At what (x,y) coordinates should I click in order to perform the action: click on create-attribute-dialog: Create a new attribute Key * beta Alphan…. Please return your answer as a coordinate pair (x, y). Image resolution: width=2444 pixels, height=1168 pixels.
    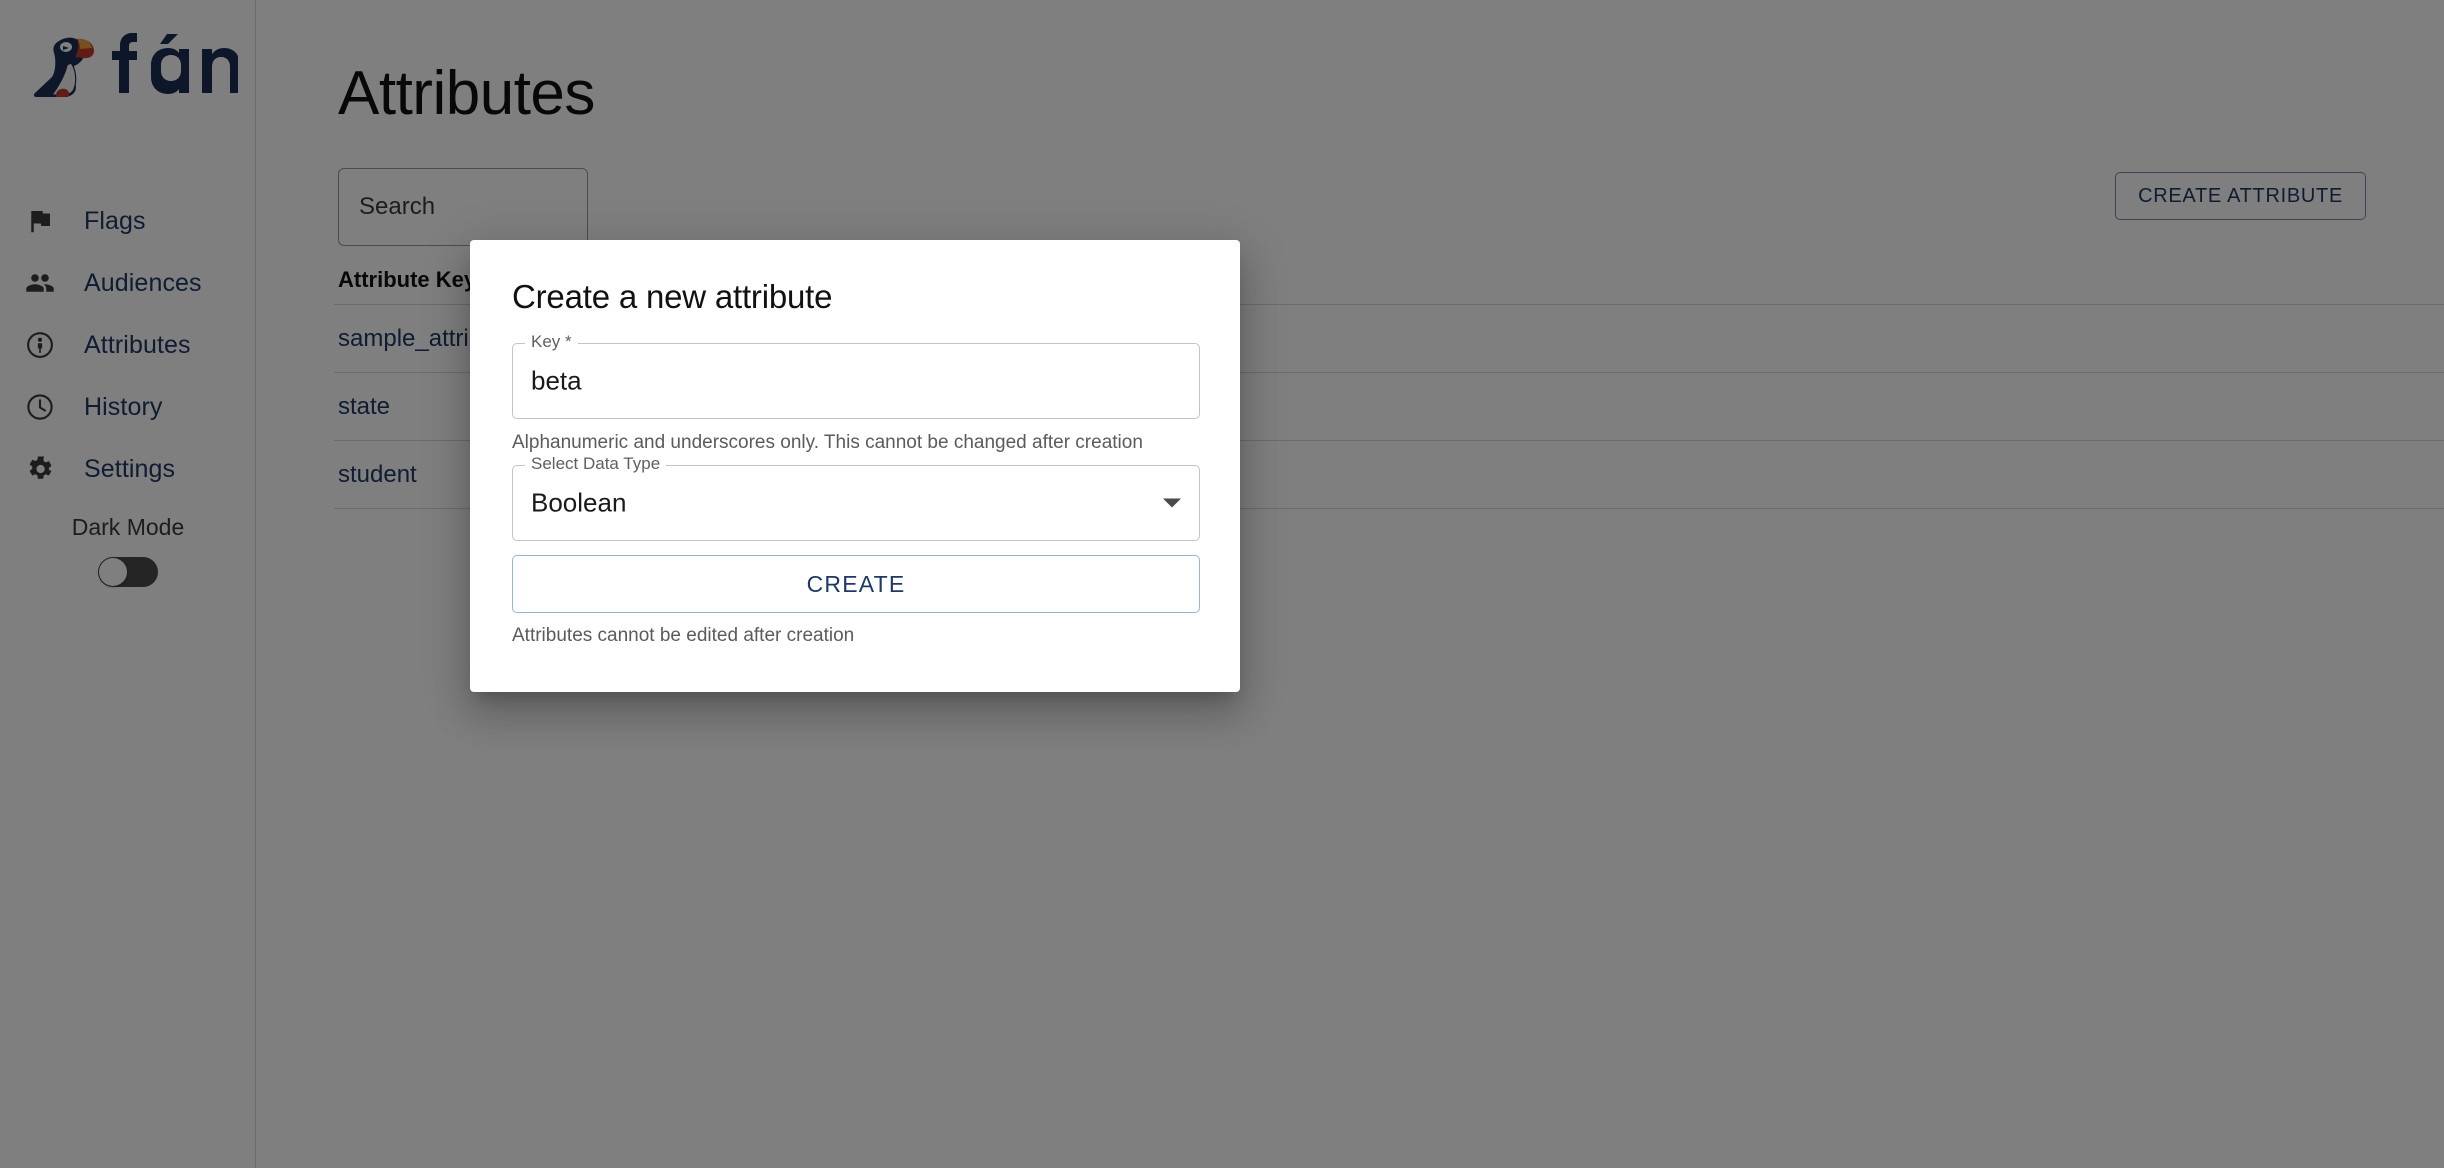
    Looking at the image, I should click on (855, 466).